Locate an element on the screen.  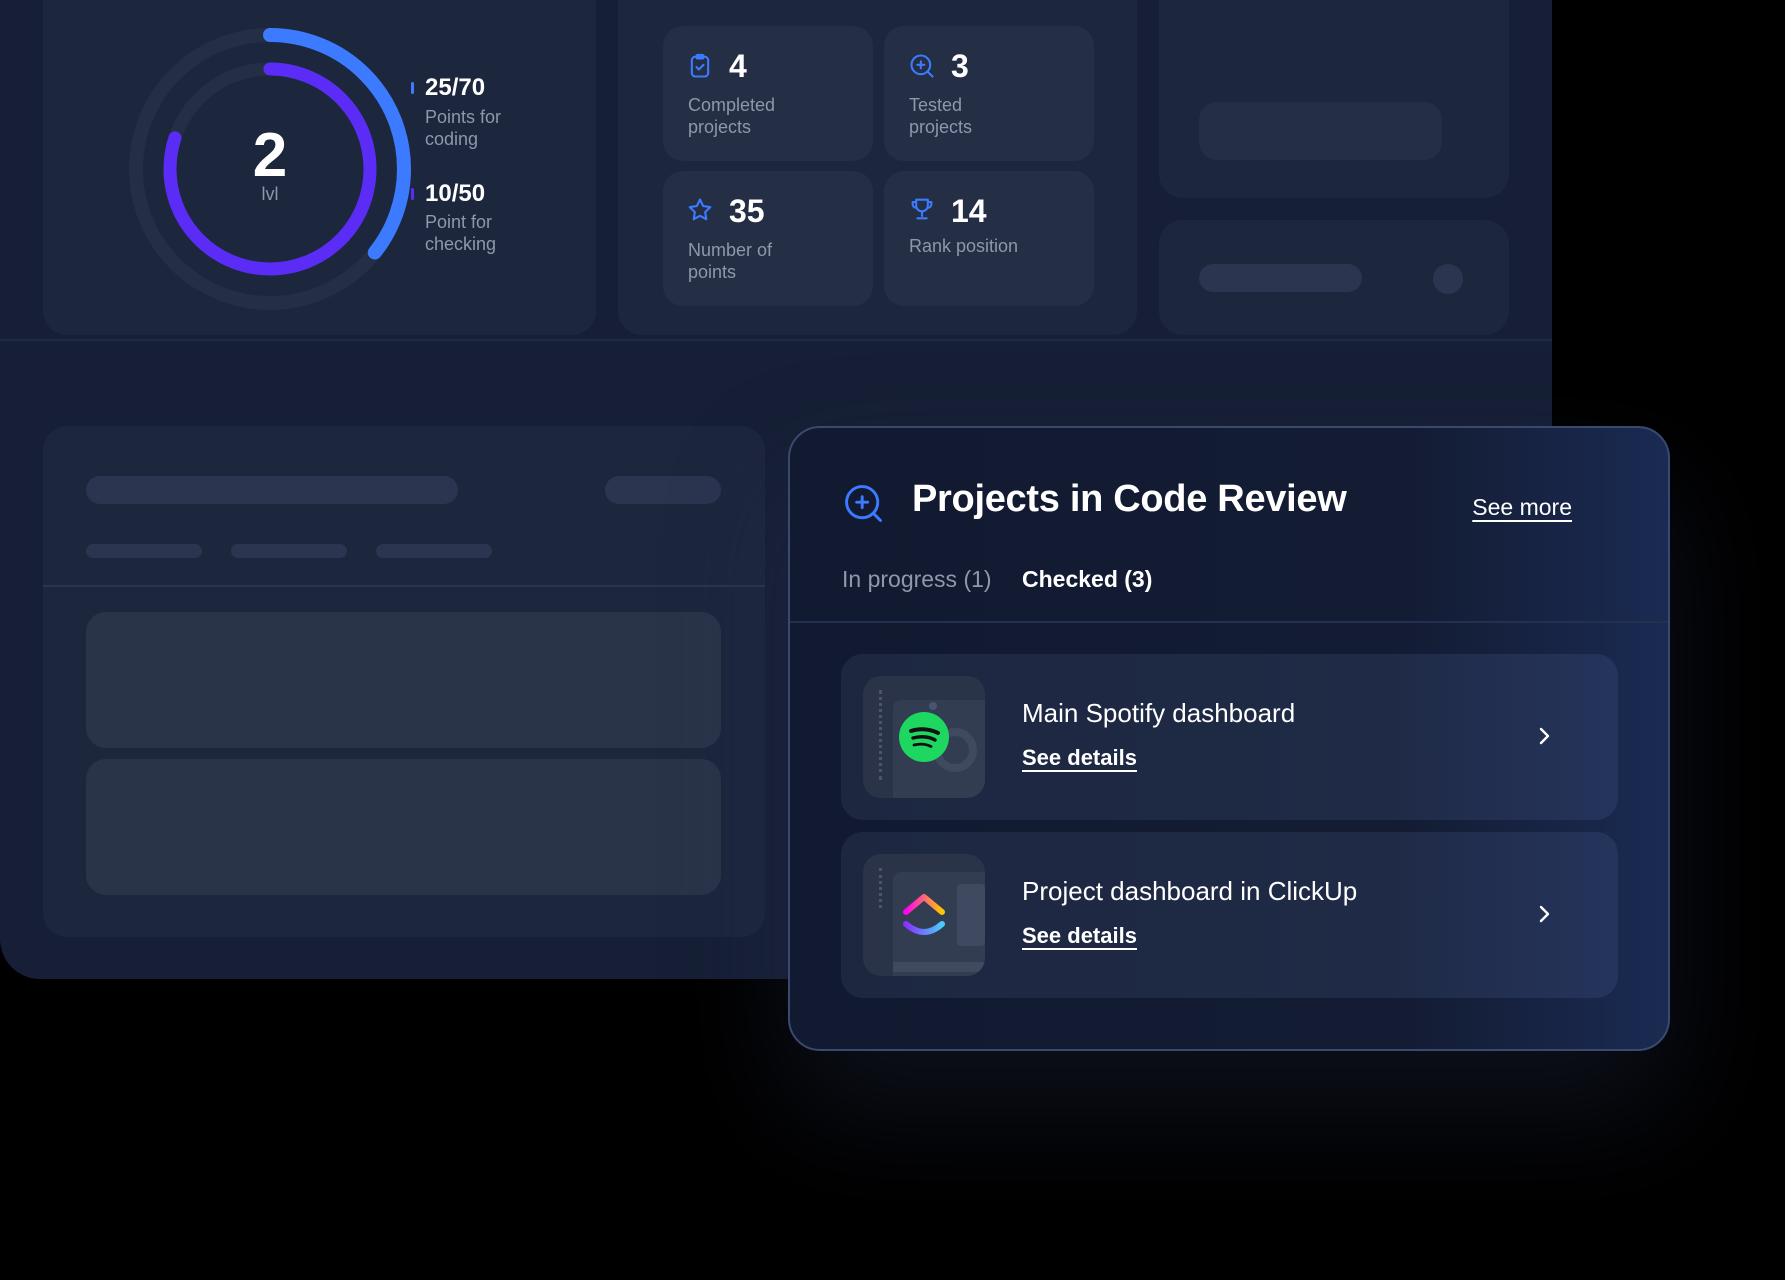
stat-completed-label: Completed projects is located at coordinates (732, 116).